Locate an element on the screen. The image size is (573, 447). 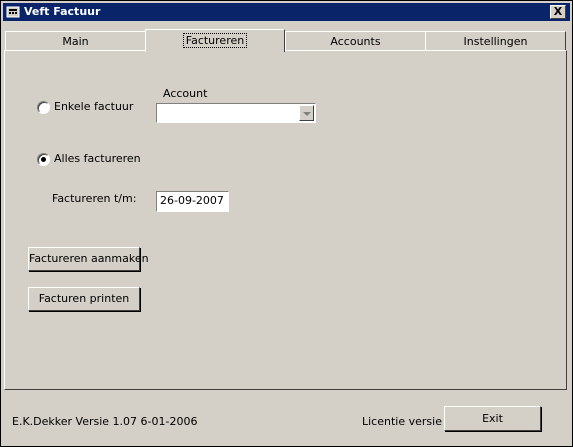
exit-button: Exit is located at coordinates (492, 418).